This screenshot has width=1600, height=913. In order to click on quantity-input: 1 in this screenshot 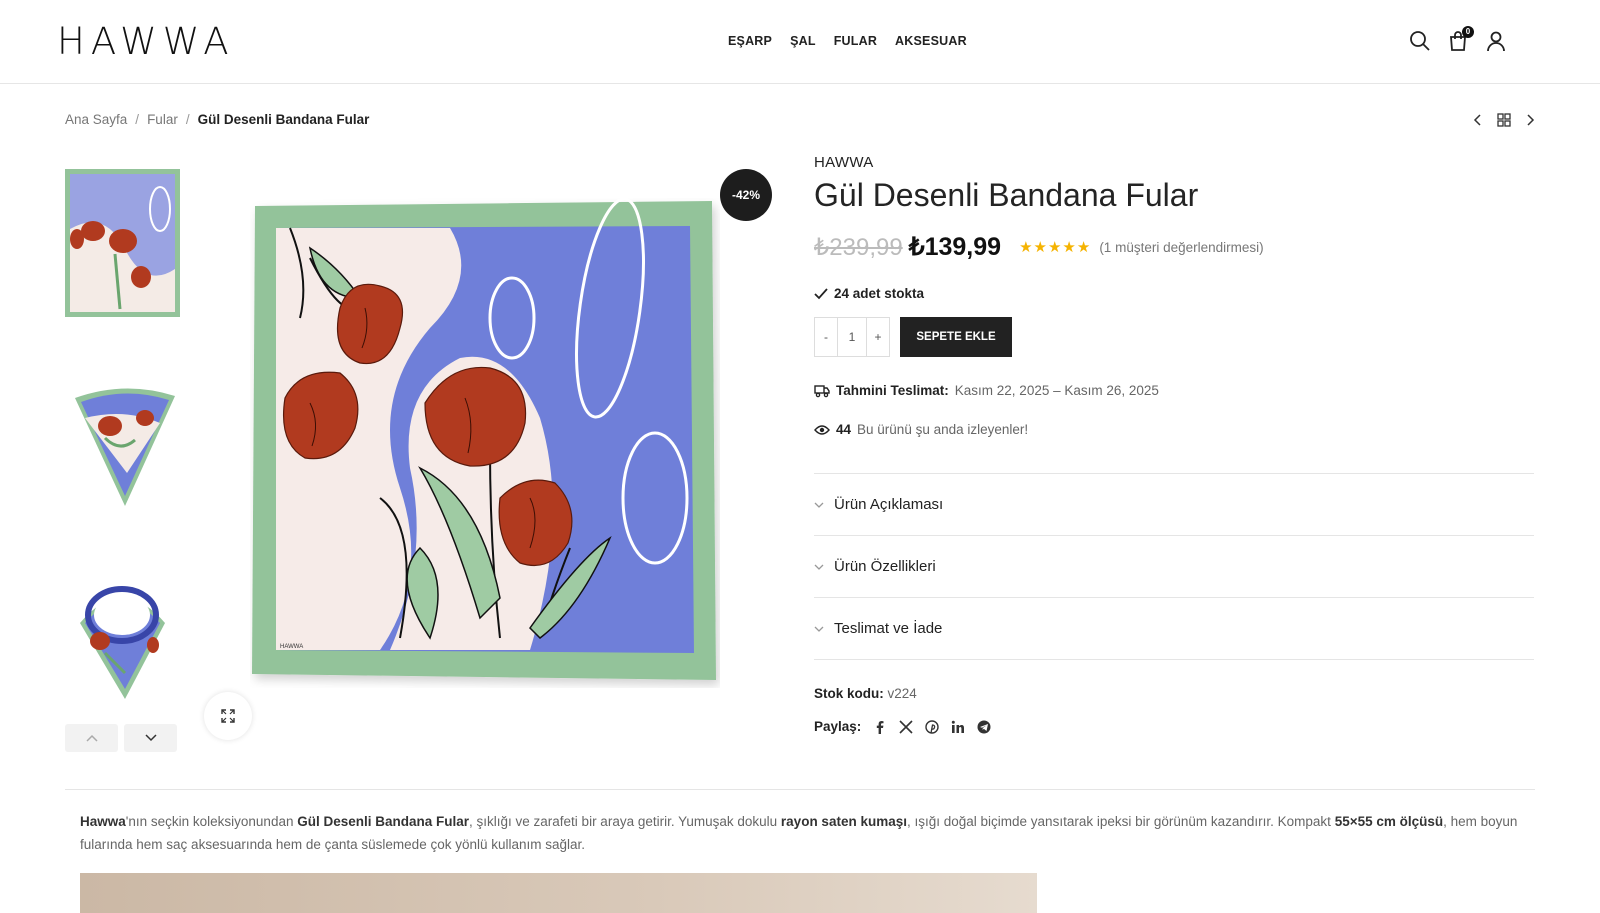, I will do `click(852, 337)`.